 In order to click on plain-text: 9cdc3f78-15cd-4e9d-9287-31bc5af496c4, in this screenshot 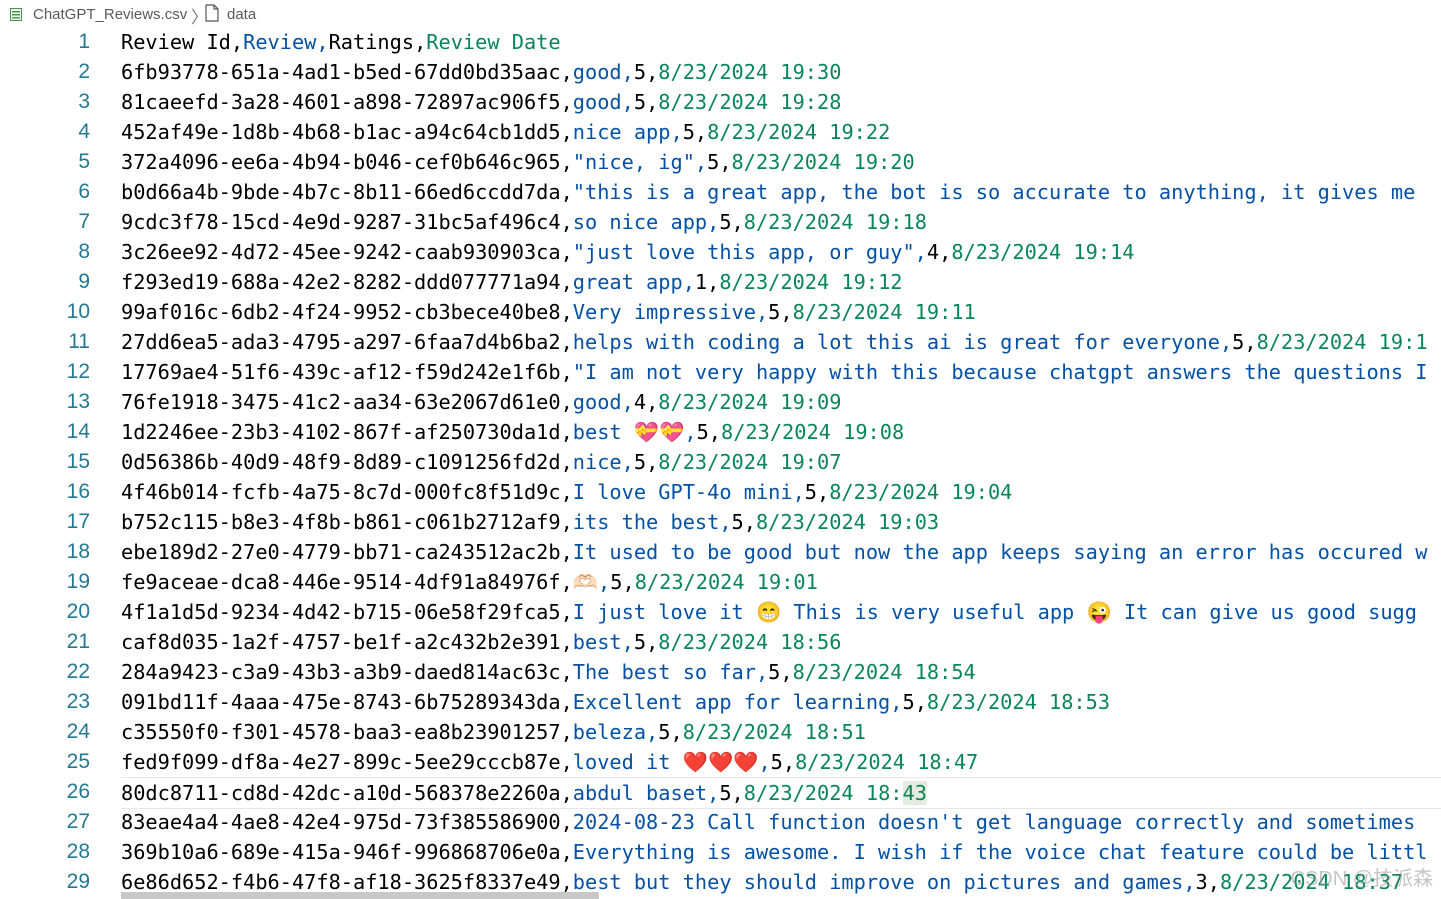, I will do `click(347, 222)`.